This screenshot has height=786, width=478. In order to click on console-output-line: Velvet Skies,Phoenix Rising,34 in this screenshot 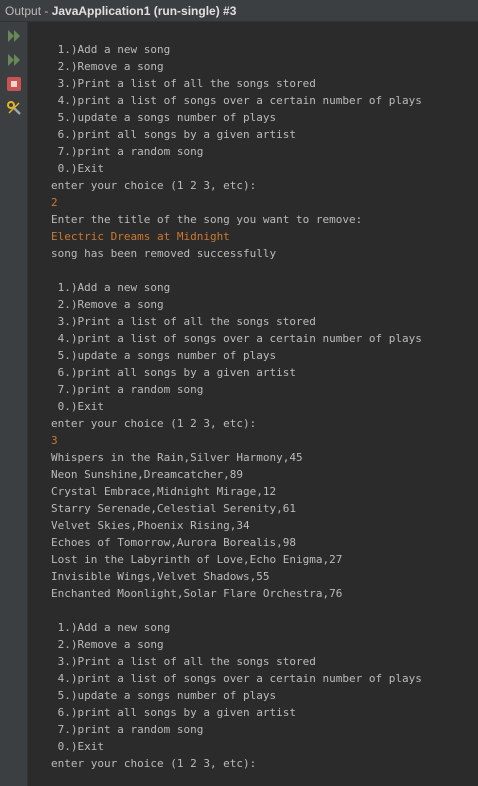, I will do `click(150, 525)`.